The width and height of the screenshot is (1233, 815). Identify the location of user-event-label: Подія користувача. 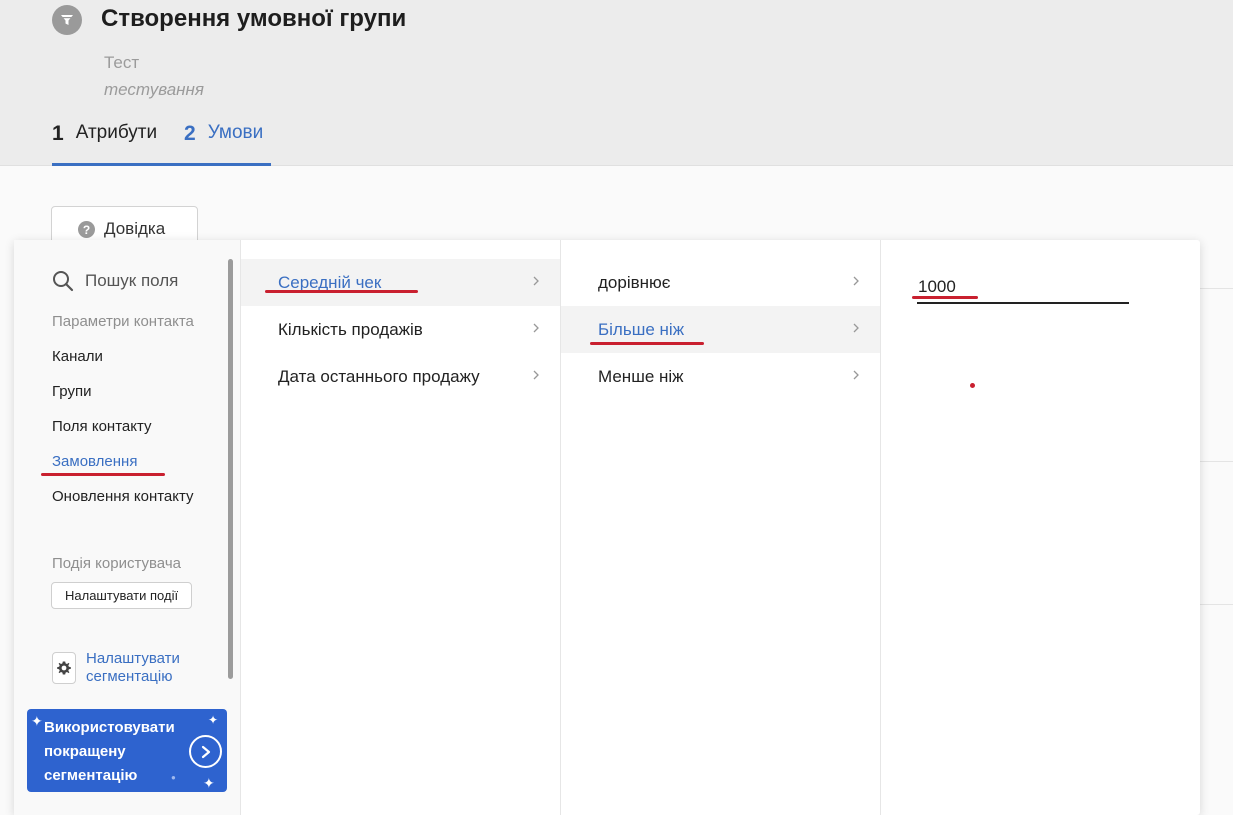
(116, 563).